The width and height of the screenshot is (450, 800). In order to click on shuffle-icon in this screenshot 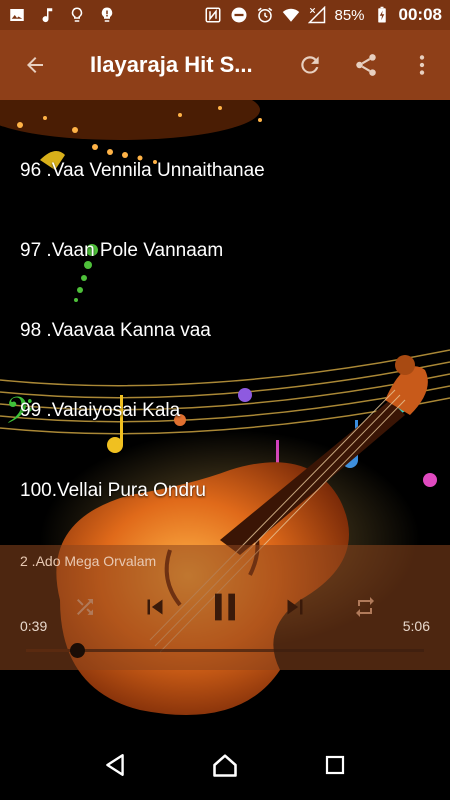, I will do `click(85, 607)`.